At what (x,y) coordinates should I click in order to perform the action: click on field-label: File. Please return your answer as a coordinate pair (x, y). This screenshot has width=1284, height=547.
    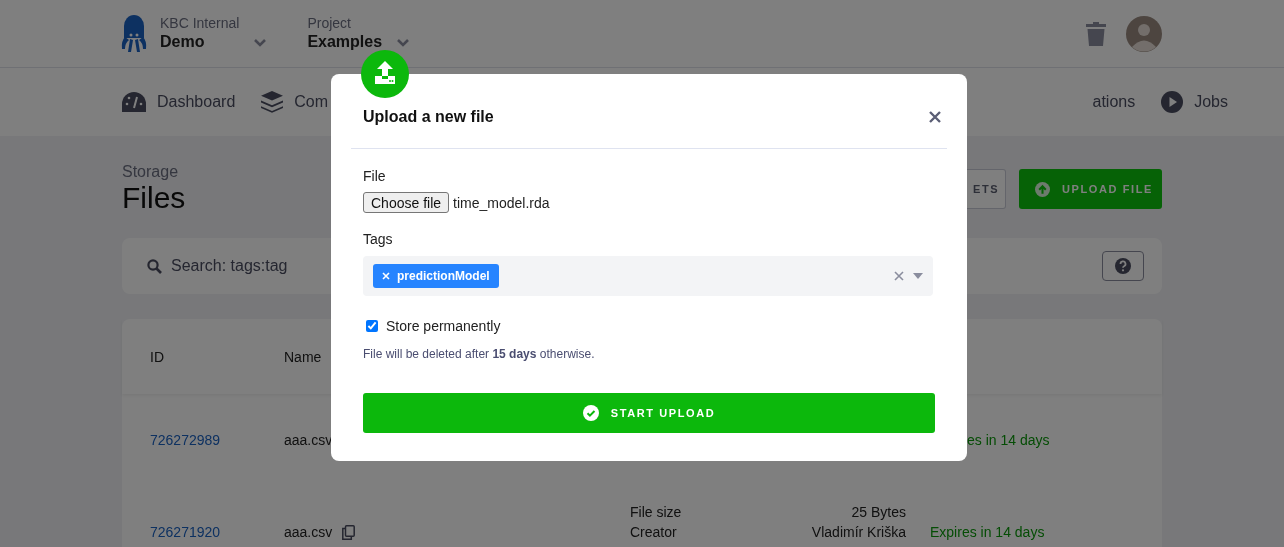
    Looking at the image, I should click on (374, 176).